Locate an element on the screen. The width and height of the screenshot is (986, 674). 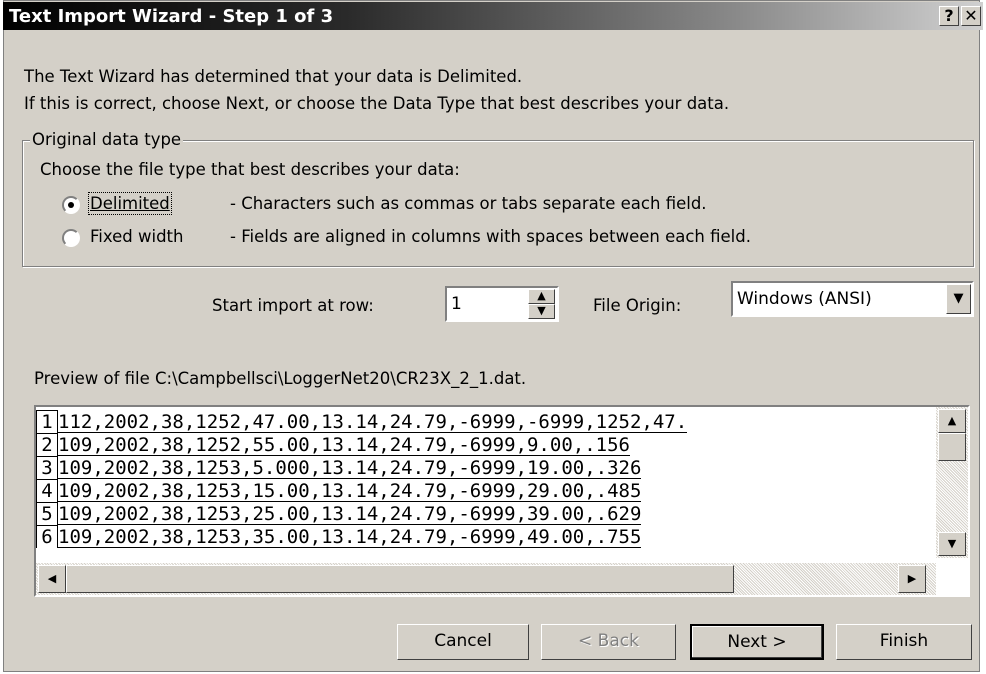
delimited-label: Delimited is located at coordinates (130, 203).